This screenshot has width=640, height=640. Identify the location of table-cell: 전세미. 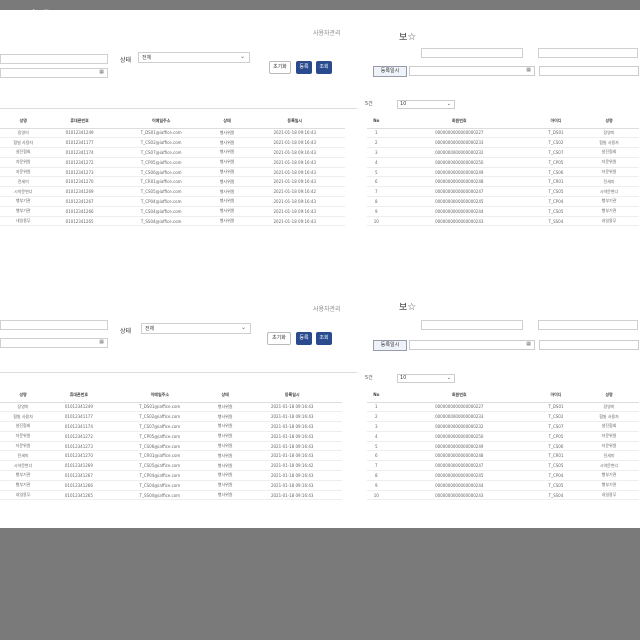
(23, 456).